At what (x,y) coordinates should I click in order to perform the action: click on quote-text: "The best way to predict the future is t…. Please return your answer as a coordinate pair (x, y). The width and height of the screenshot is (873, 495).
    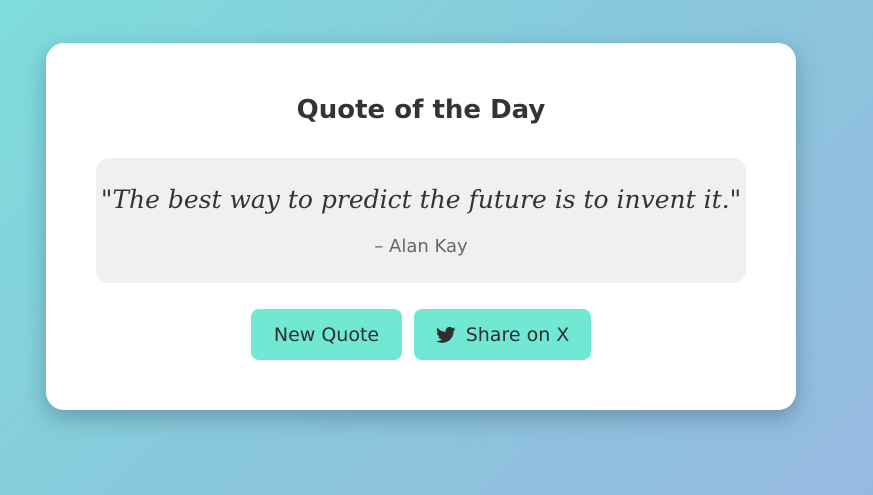
    Looking at the image, I should click on (421, 199).